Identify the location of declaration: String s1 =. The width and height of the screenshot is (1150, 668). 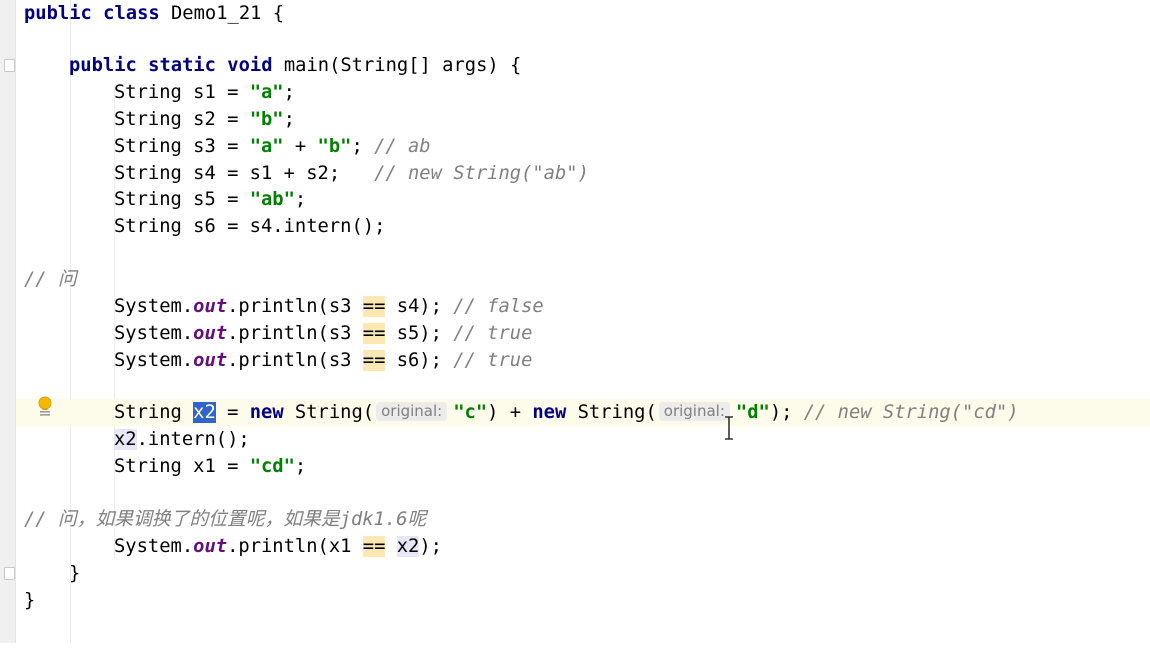
(182, 92).